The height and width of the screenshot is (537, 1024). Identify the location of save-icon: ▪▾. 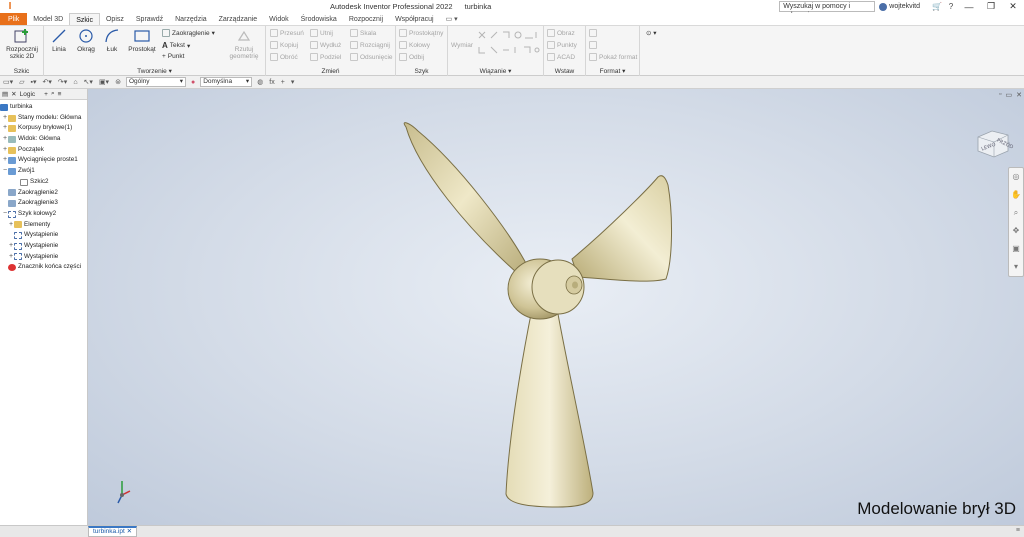
(34, 82).